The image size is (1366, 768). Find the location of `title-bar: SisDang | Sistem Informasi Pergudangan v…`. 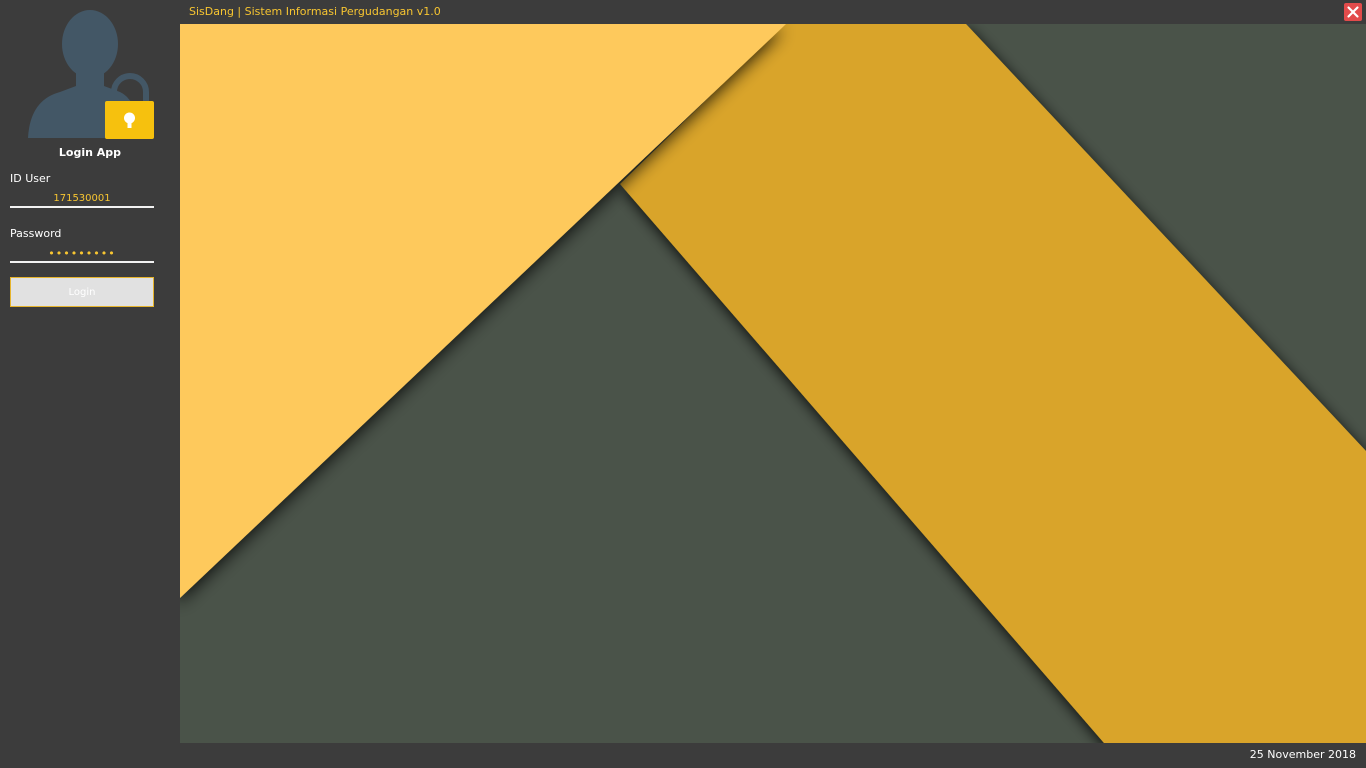

title-bar: SisDang | Sistem Informasi Pergudangan v… is located at coordinates (773, 12).